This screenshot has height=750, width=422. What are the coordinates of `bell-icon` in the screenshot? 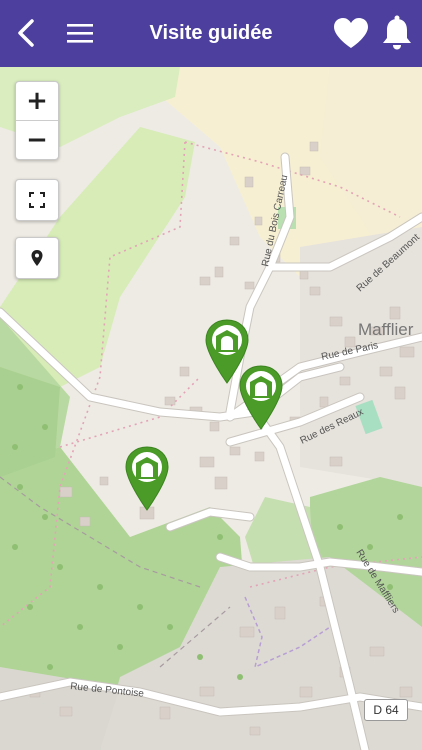 It's located at (397, 32).